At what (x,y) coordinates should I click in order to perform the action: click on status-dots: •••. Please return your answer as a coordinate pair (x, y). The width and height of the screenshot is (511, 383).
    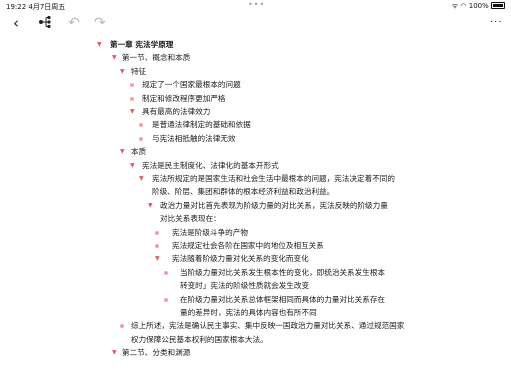
    Looking at the image, I should click on (257, 4).